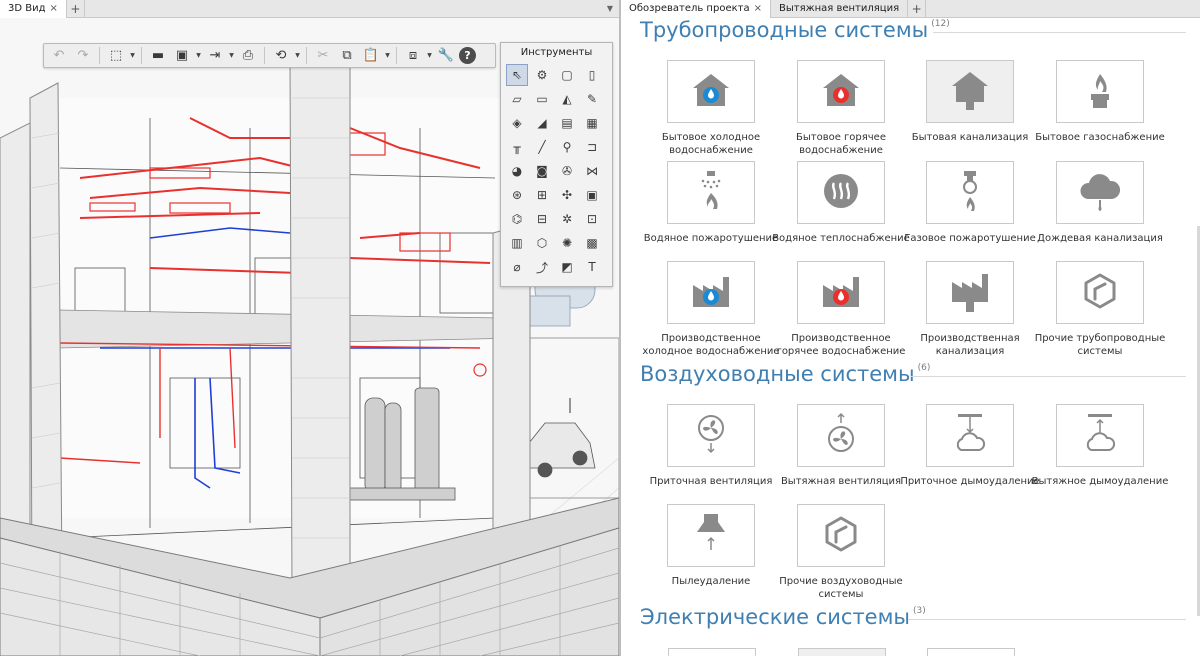 This screenshot has height=656, width=1200. I want to click on equipment-icon: ⚙, so click(542, 75).